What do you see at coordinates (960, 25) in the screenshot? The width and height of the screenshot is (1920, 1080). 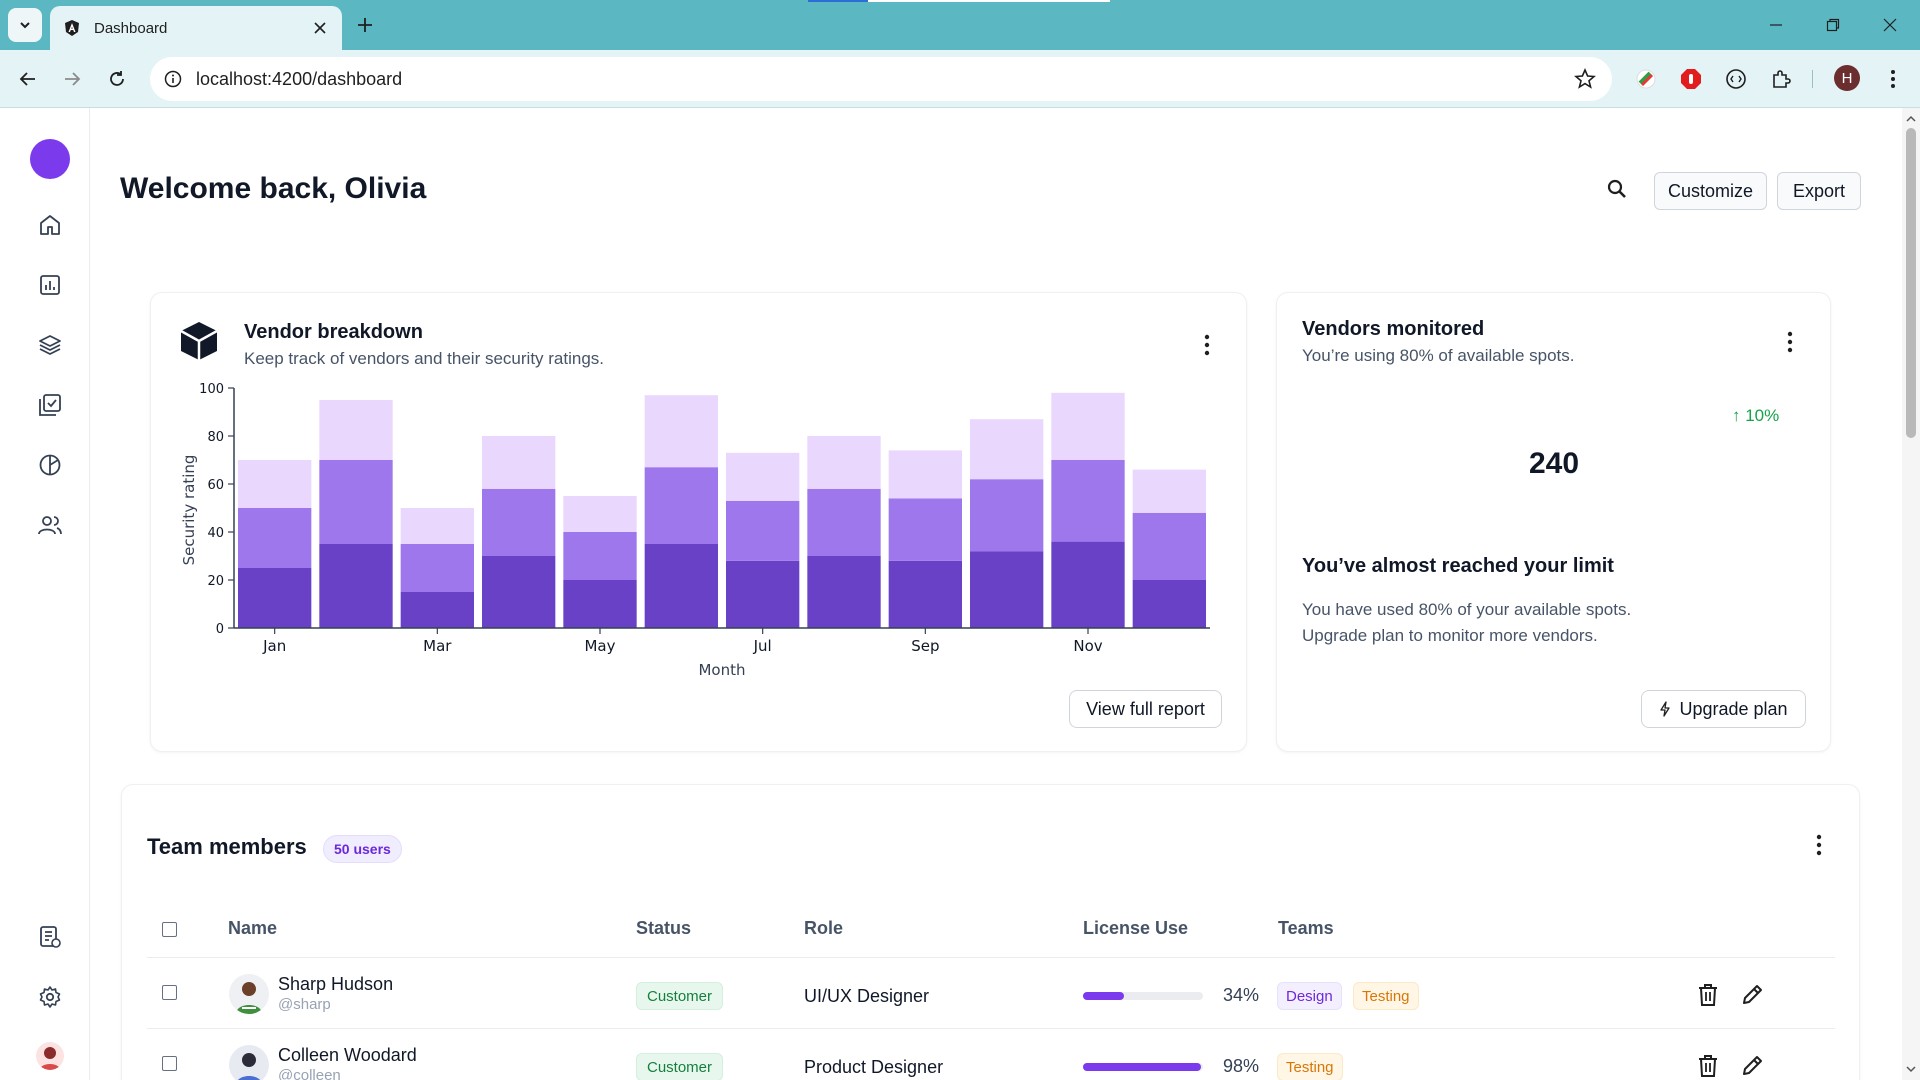 I see `browser-tab-strip: Dashboard` at bounding box center [960, 25].